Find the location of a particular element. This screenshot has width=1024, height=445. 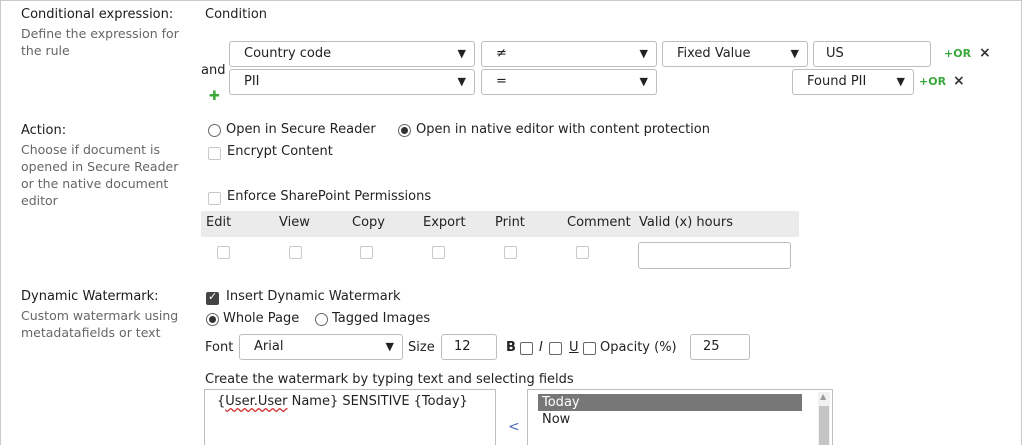

size-label: Size is located at coordinates (421, 347).